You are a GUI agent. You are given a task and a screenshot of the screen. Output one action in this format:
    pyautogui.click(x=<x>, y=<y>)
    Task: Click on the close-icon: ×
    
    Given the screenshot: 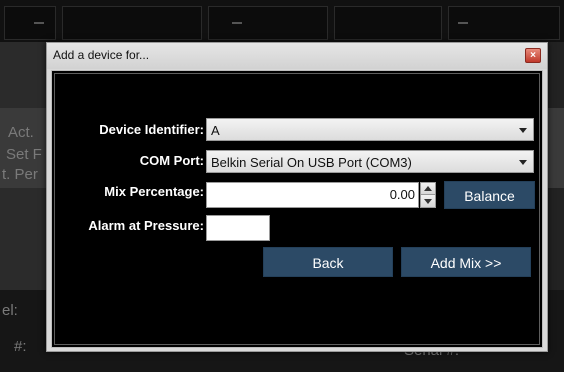 What is the action you would take?
    pyautogui.click(x=533, y=55)
    